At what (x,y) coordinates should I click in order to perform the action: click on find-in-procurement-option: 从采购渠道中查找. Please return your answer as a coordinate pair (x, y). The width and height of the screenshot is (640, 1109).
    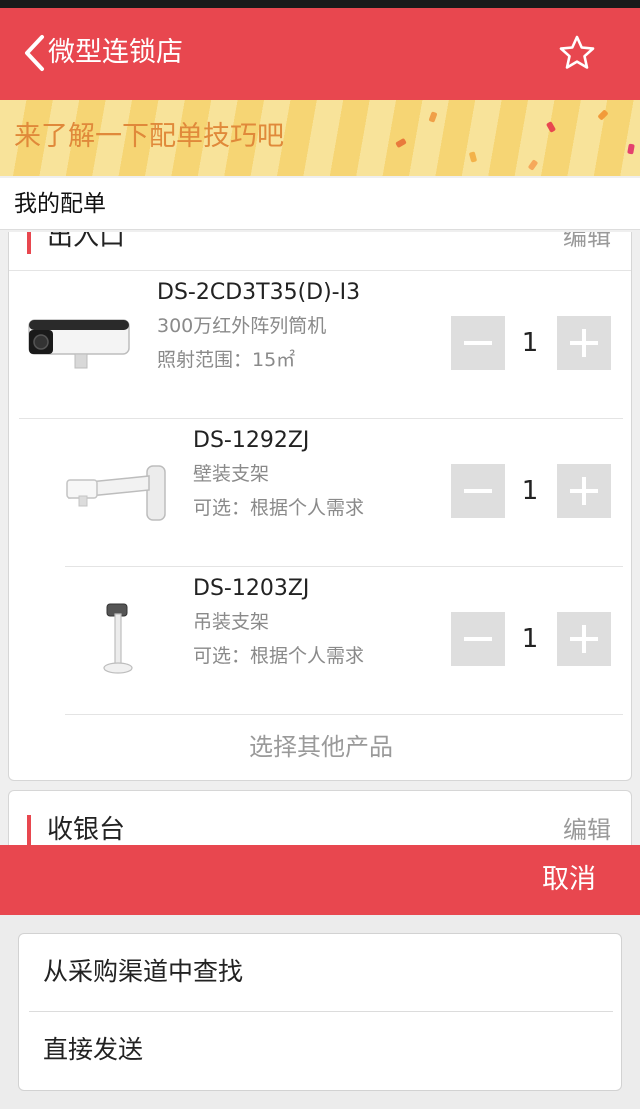
    Looking at the image, I should click on (320, 973).